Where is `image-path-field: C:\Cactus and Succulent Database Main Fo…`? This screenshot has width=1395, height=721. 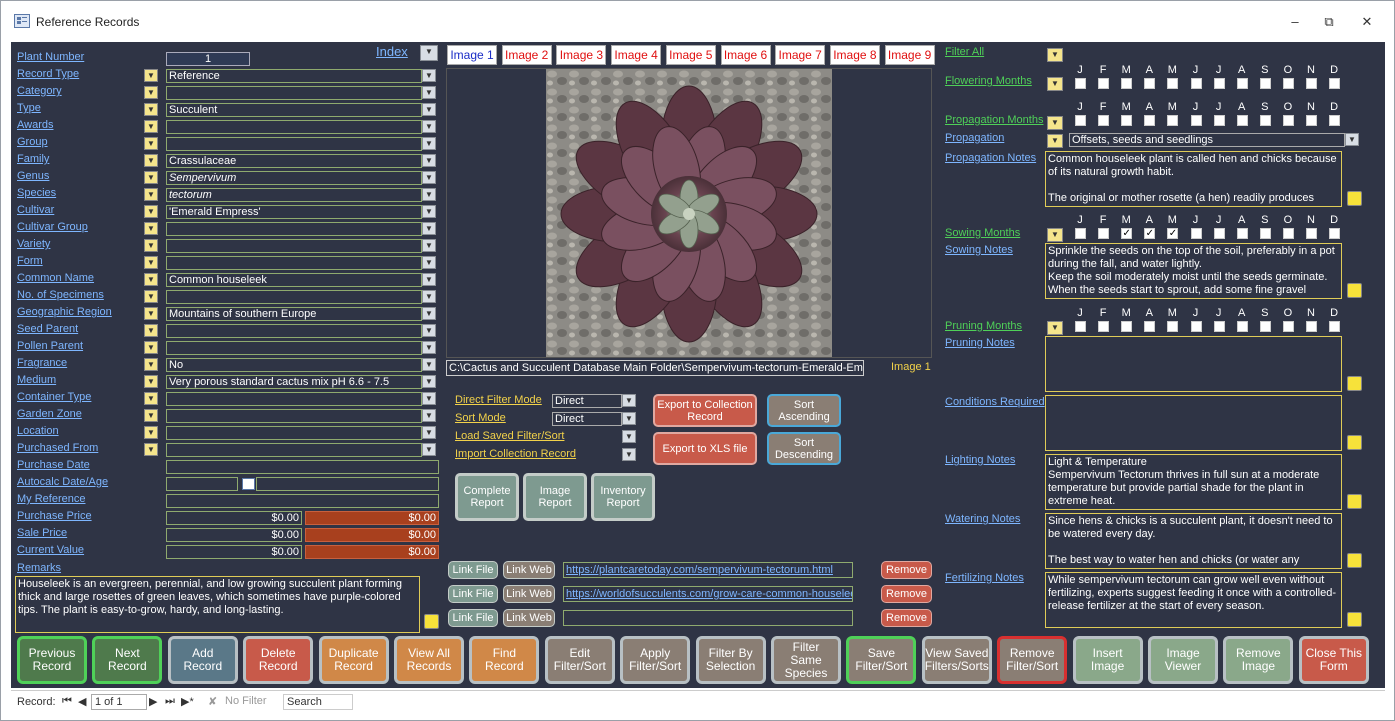
image-path-field: C:\Cactus and Succulent Database Main Fo… is located at coordinates (655, 368).